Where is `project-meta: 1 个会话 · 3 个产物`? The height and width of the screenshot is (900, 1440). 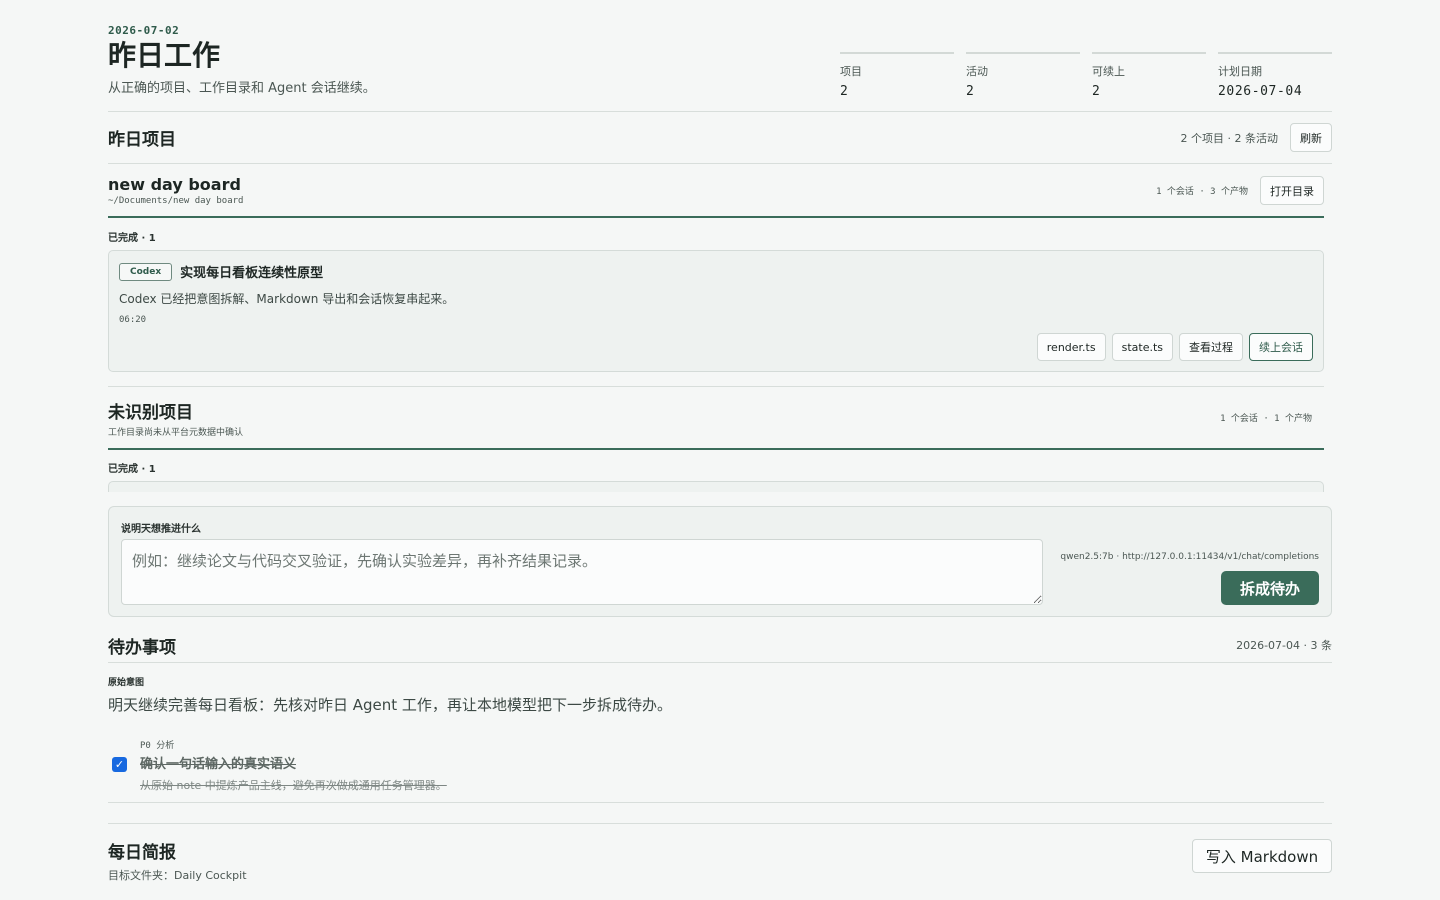
project-meta: 1 个会话 · 3 个产物 is located at coordinates (1202, 192).